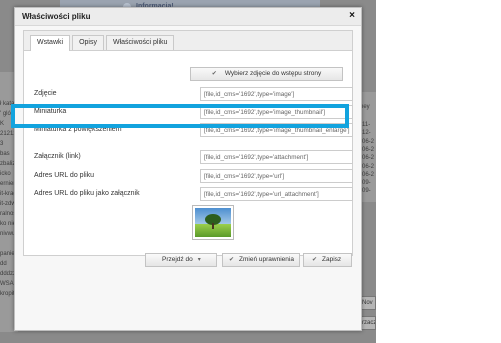 The height and width of the screenshot is (343, 501). I want to click on goto-button: Przejdź do ▾, so click(181, 260).